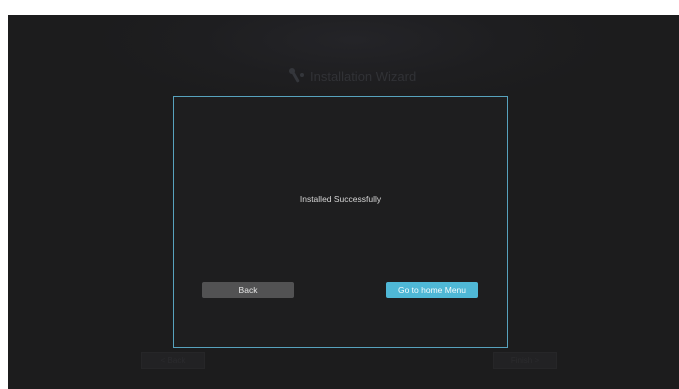 Image resolution: width=679 pixels, height=389 pixels. Describe the element at coordinates (363, 76) in the screenshot. I see `wizard-title: Installation Wizard` at that location.